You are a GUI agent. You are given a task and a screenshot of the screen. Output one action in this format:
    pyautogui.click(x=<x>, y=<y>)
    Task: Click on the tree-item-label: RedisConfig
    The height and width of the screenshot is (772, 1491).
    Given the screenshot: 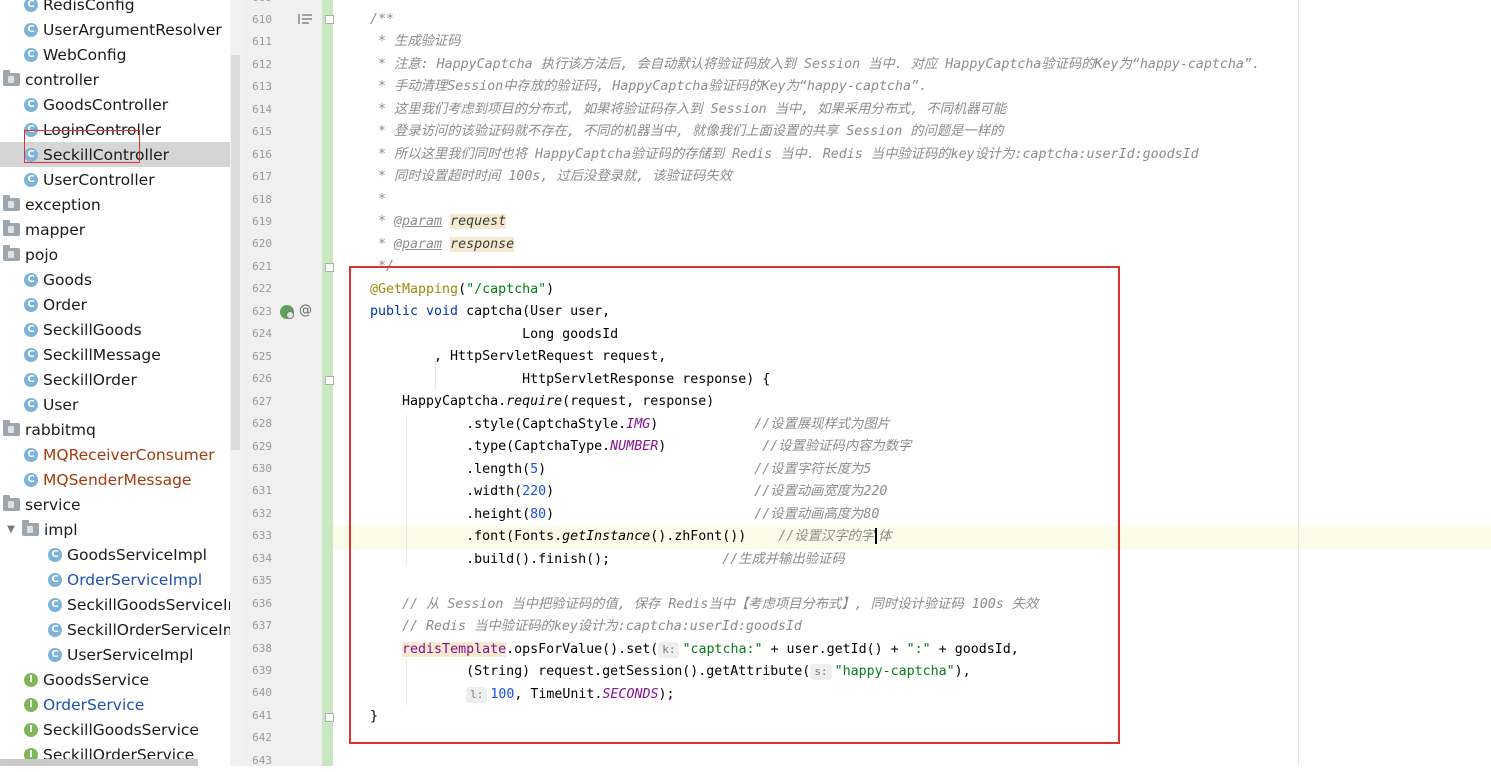 What is the action you would take?
    pyautogui.click(x=89, y=7)
    